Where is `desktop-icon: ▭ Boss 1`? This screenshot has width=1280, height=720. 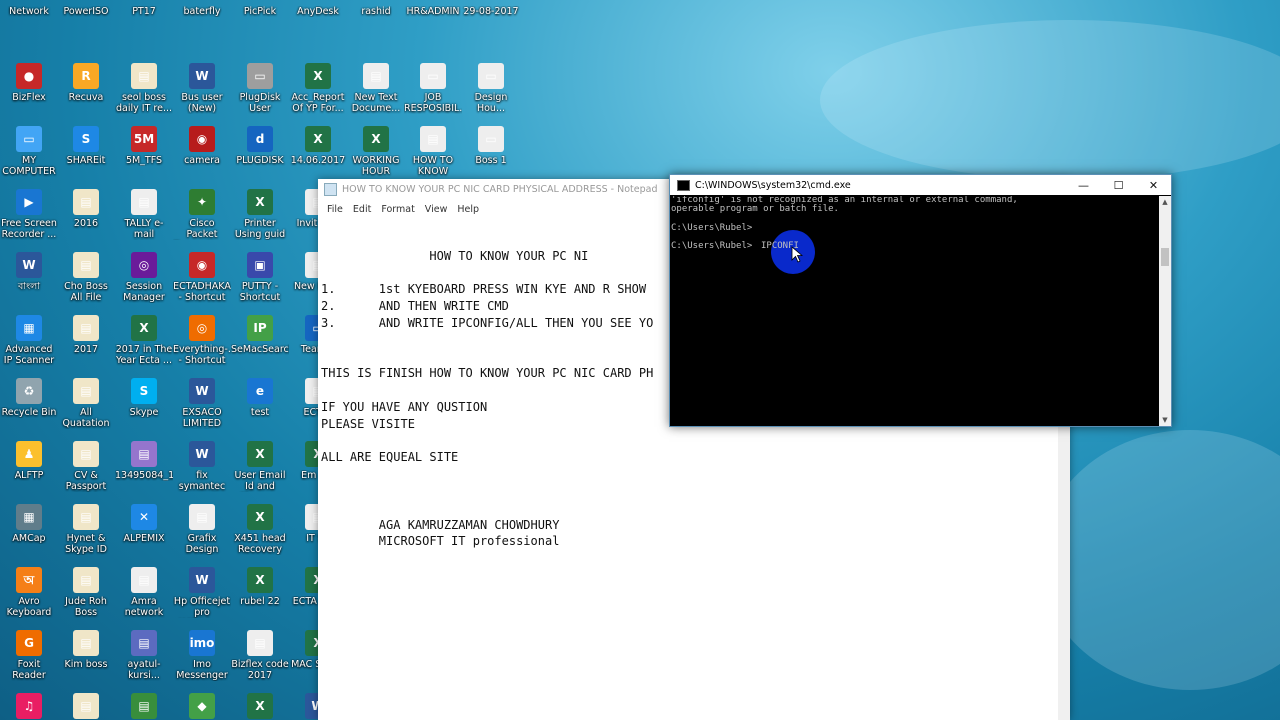 desktop-icon: ▭ Boss 1 is located at coordinates (491, 146).